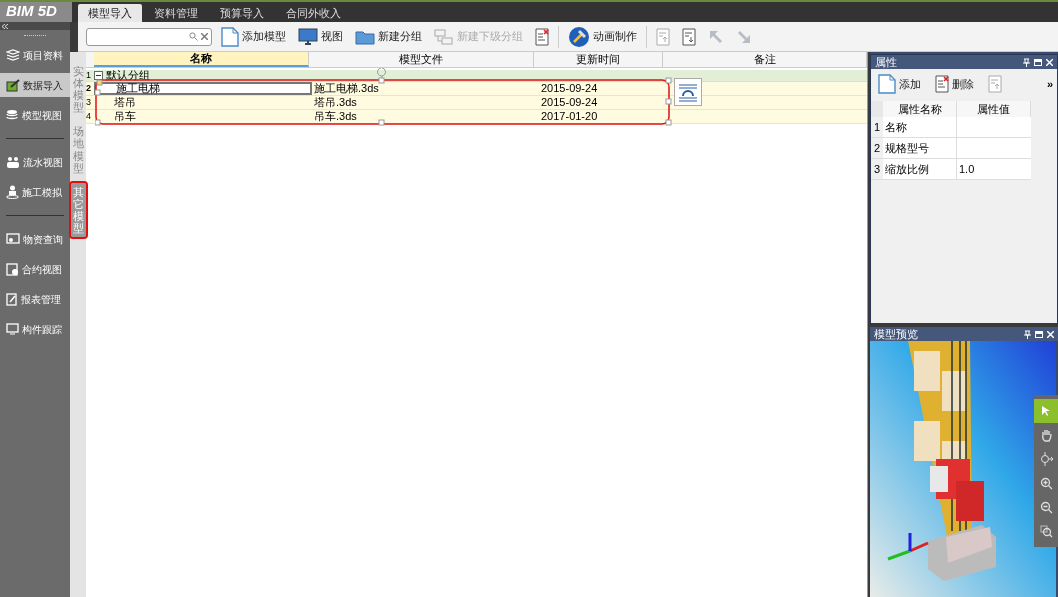 This screenshot has width=1058, height=597. What do you see at coordinates (12, 299) in the screenshot?
I see `report-icon` at bounding box center [12, 299].